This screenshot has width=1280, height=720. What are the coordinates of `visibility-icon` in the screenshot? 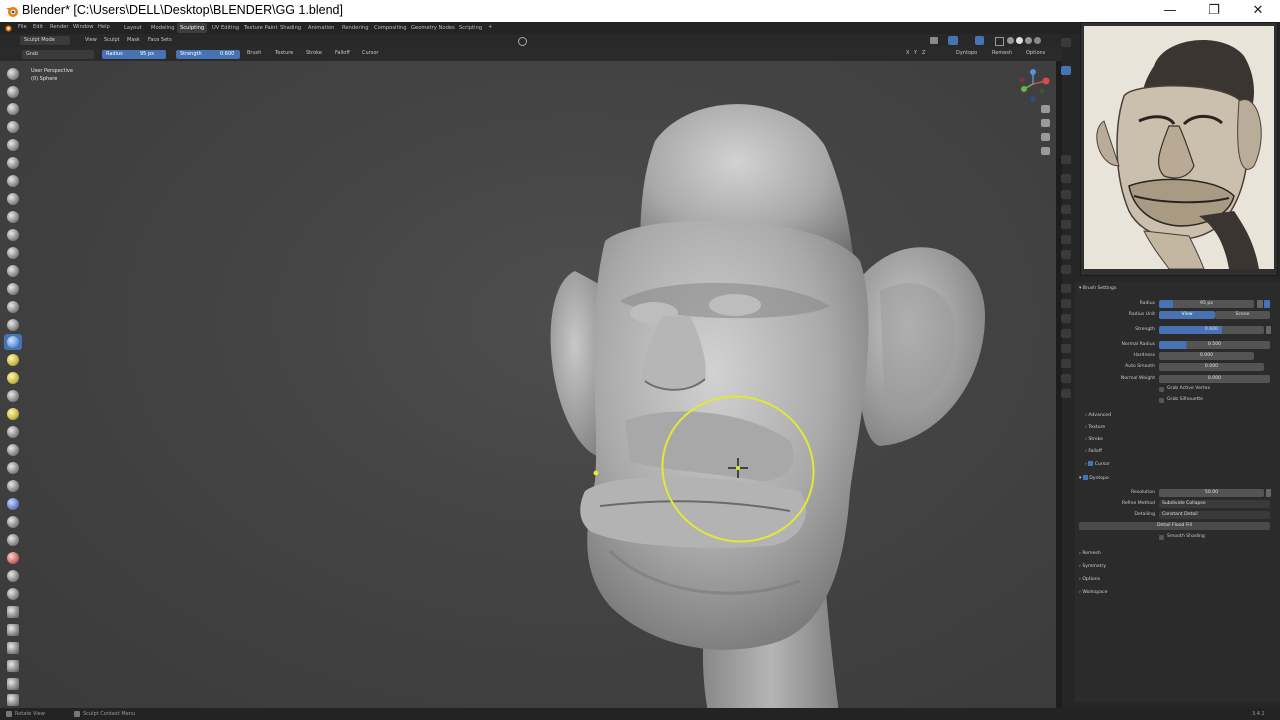 It's located at (934, 40).